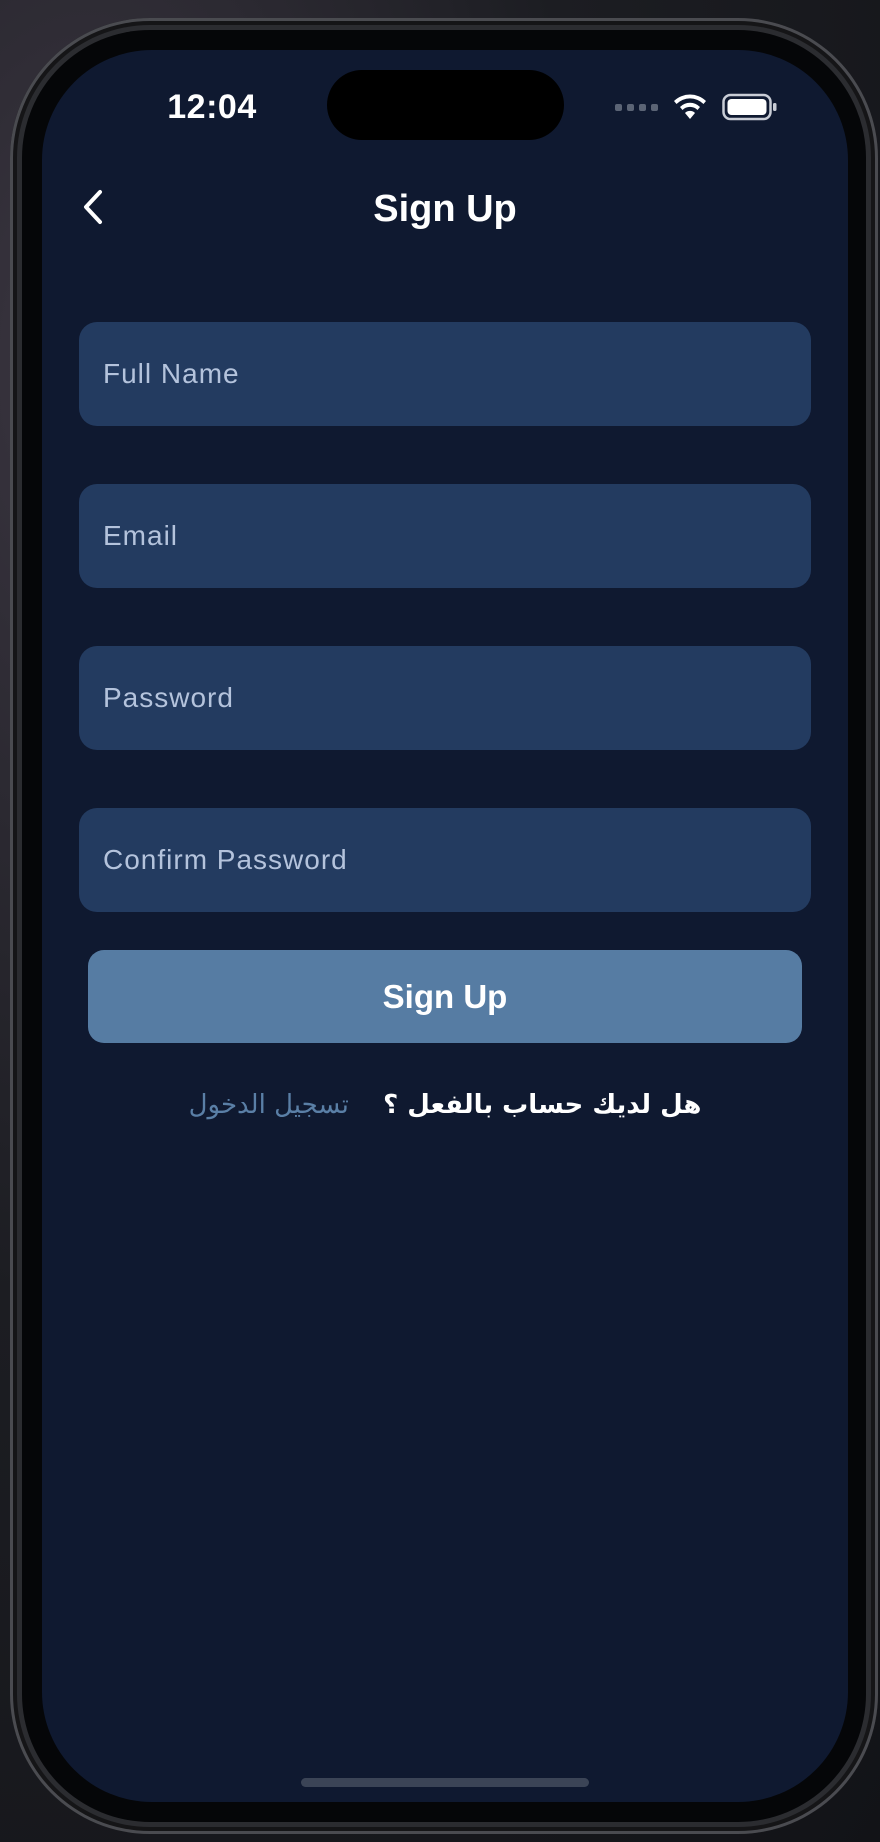 The width and height of the screenshot is (880, 1842). I want to click on password-input, so click(445, 698).